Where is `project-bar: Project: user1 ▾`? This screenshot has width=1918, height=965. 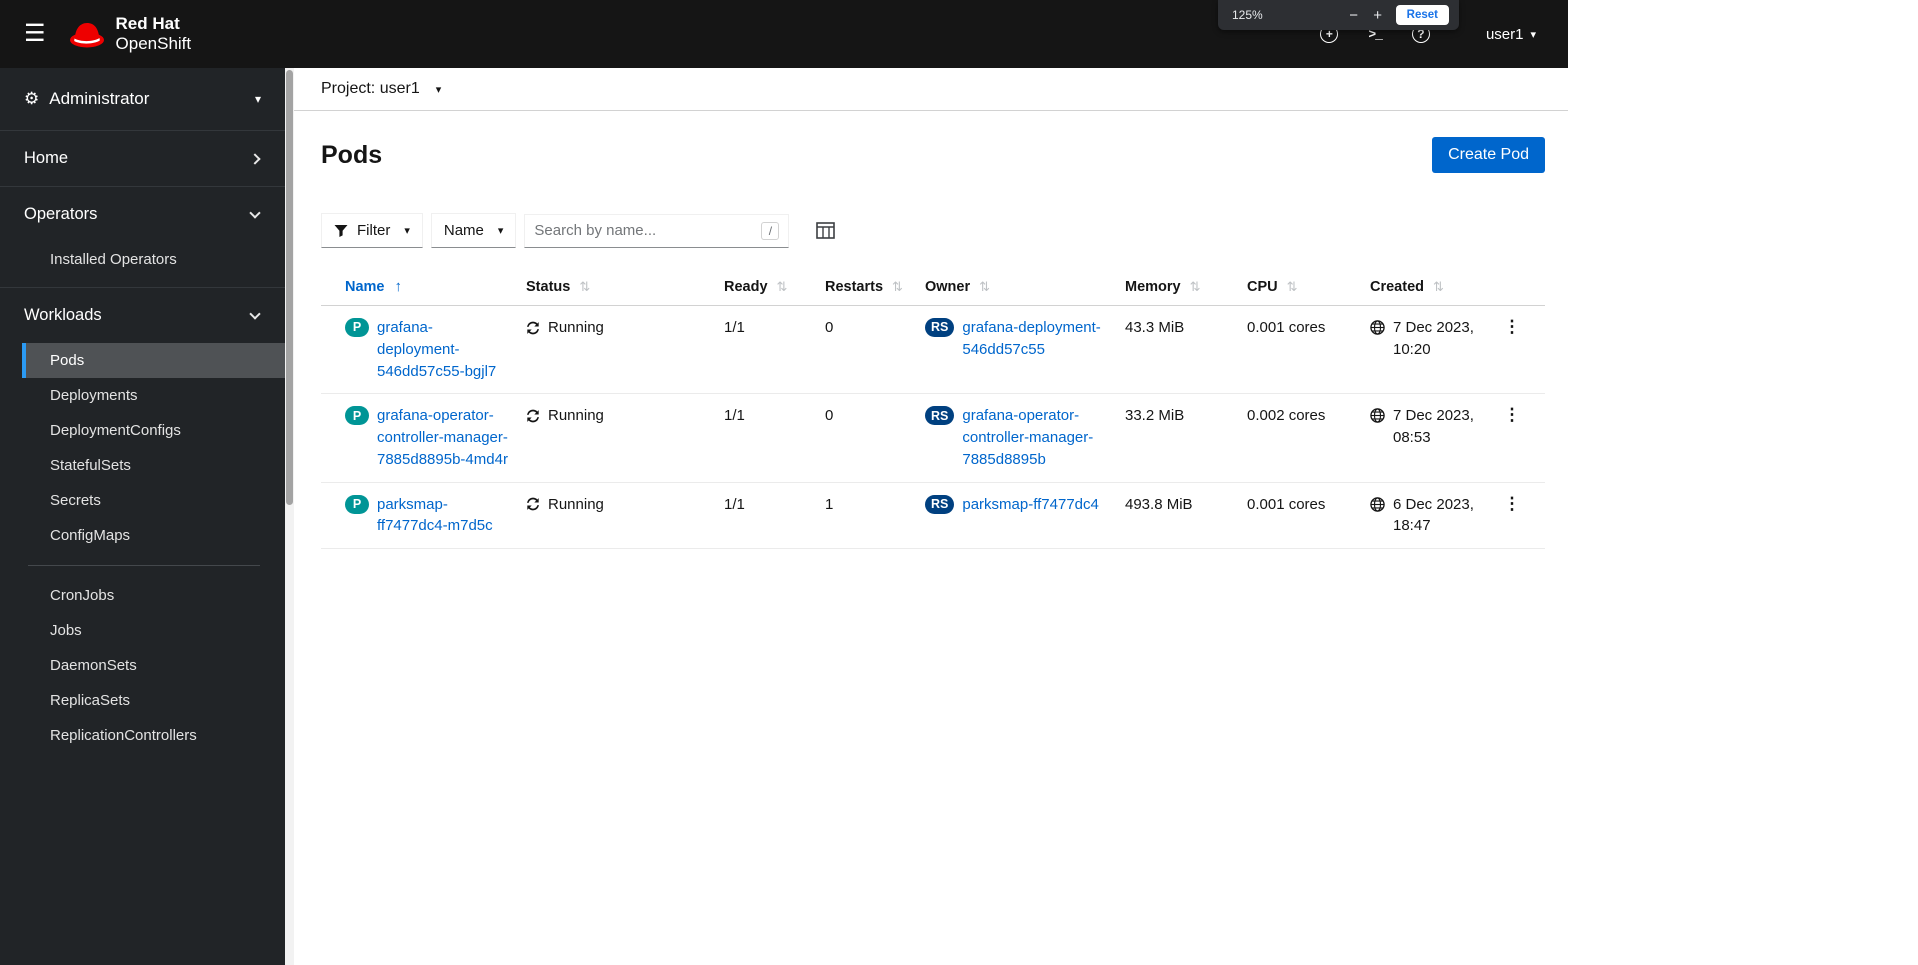 project-bar: Project: user1 ▾ is located at coordinates (931, 89).